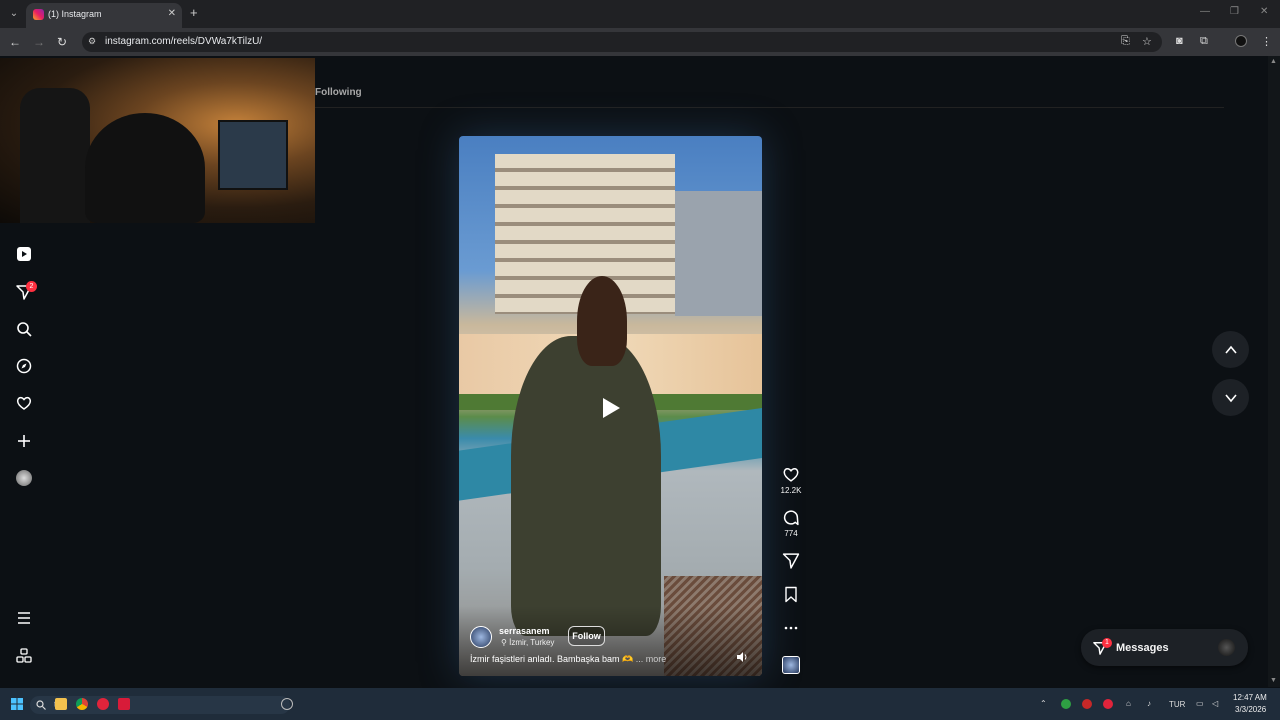 The height and width of the screenshot is (720, 1280). Describe the element at coordinates (1108, 704) in the screenshot. I see `tray-record-icon` at that location.